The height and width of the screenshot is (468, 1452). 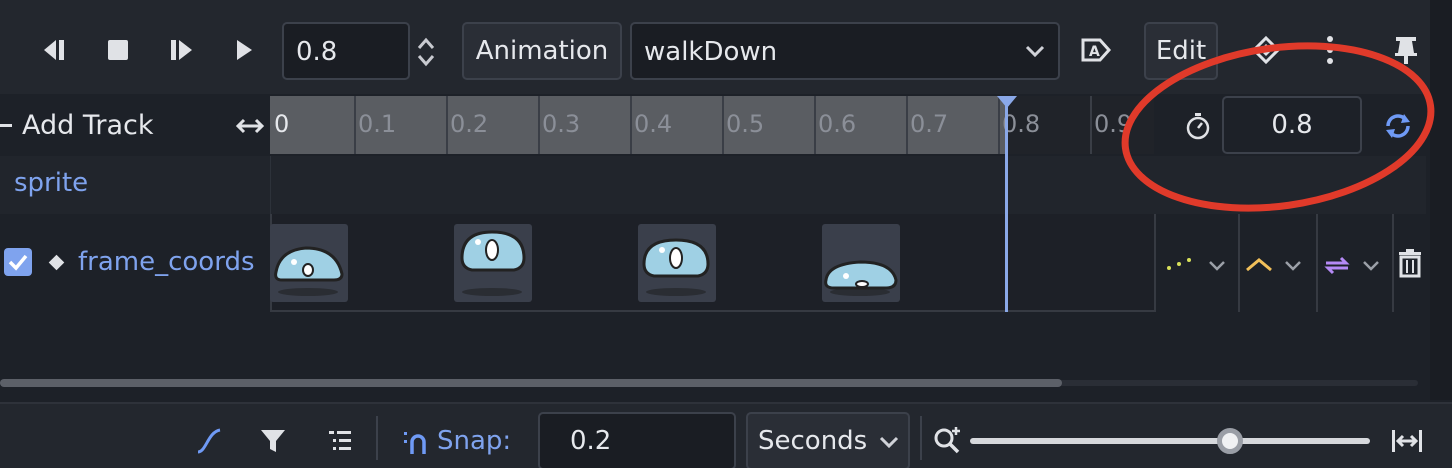 I want to click on animation-menu-button: Animation, so click(x=542, y=51).